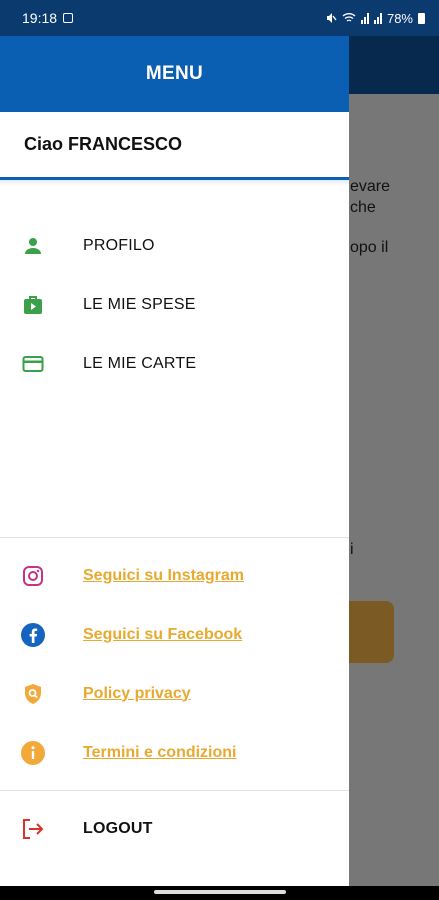 The height and width of the screenshot is (900, 439). What do you see at coordinates (33, 753) in the screenshot?
I see `info-icon` at bounding box center [33, 753].